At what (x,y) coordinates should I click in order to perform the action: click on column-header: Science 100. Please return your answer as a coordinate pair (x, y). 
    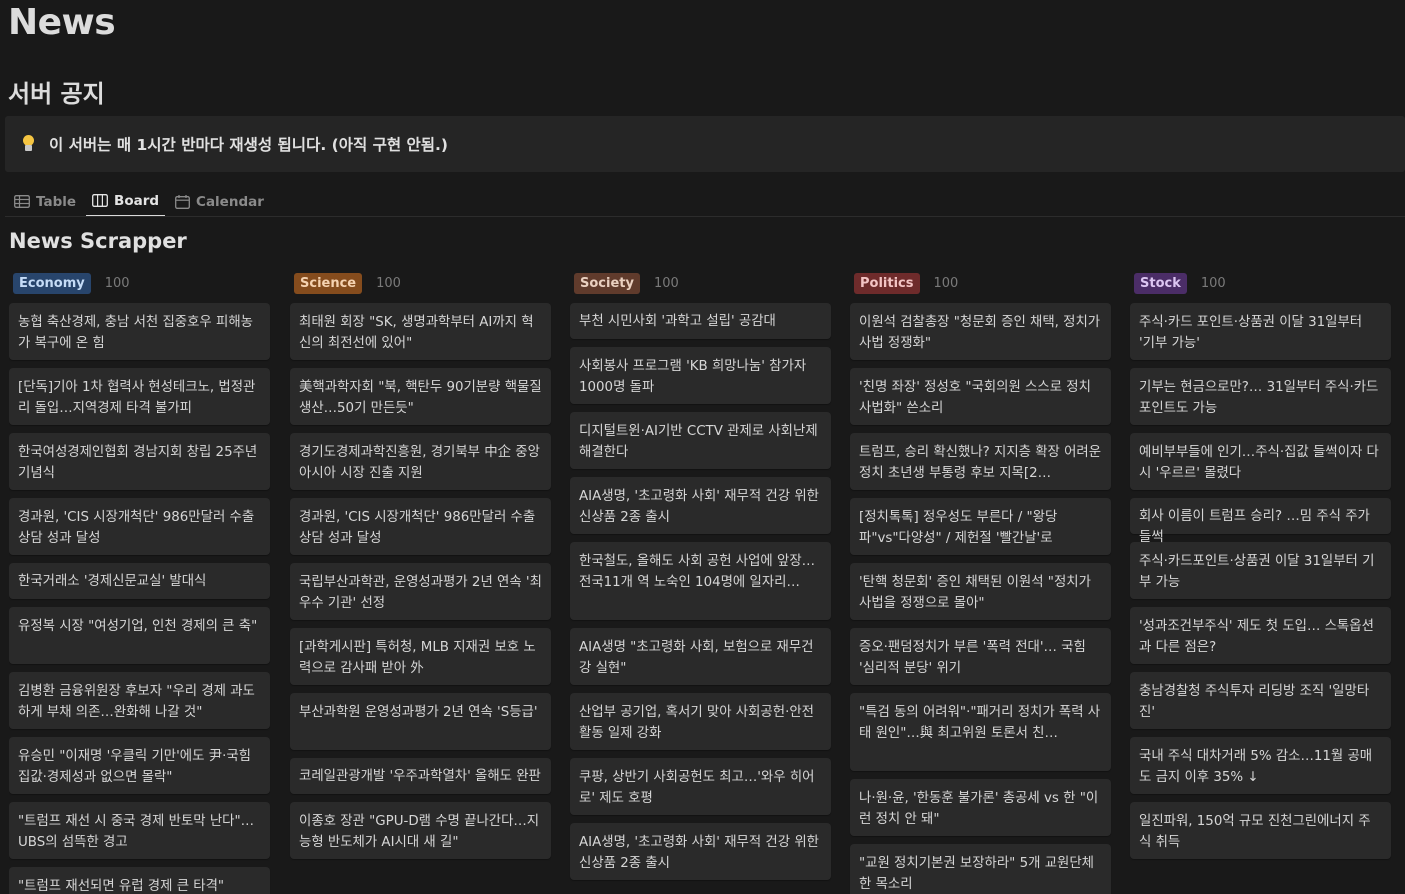
    Looking at the image, I should click on (420, 283).